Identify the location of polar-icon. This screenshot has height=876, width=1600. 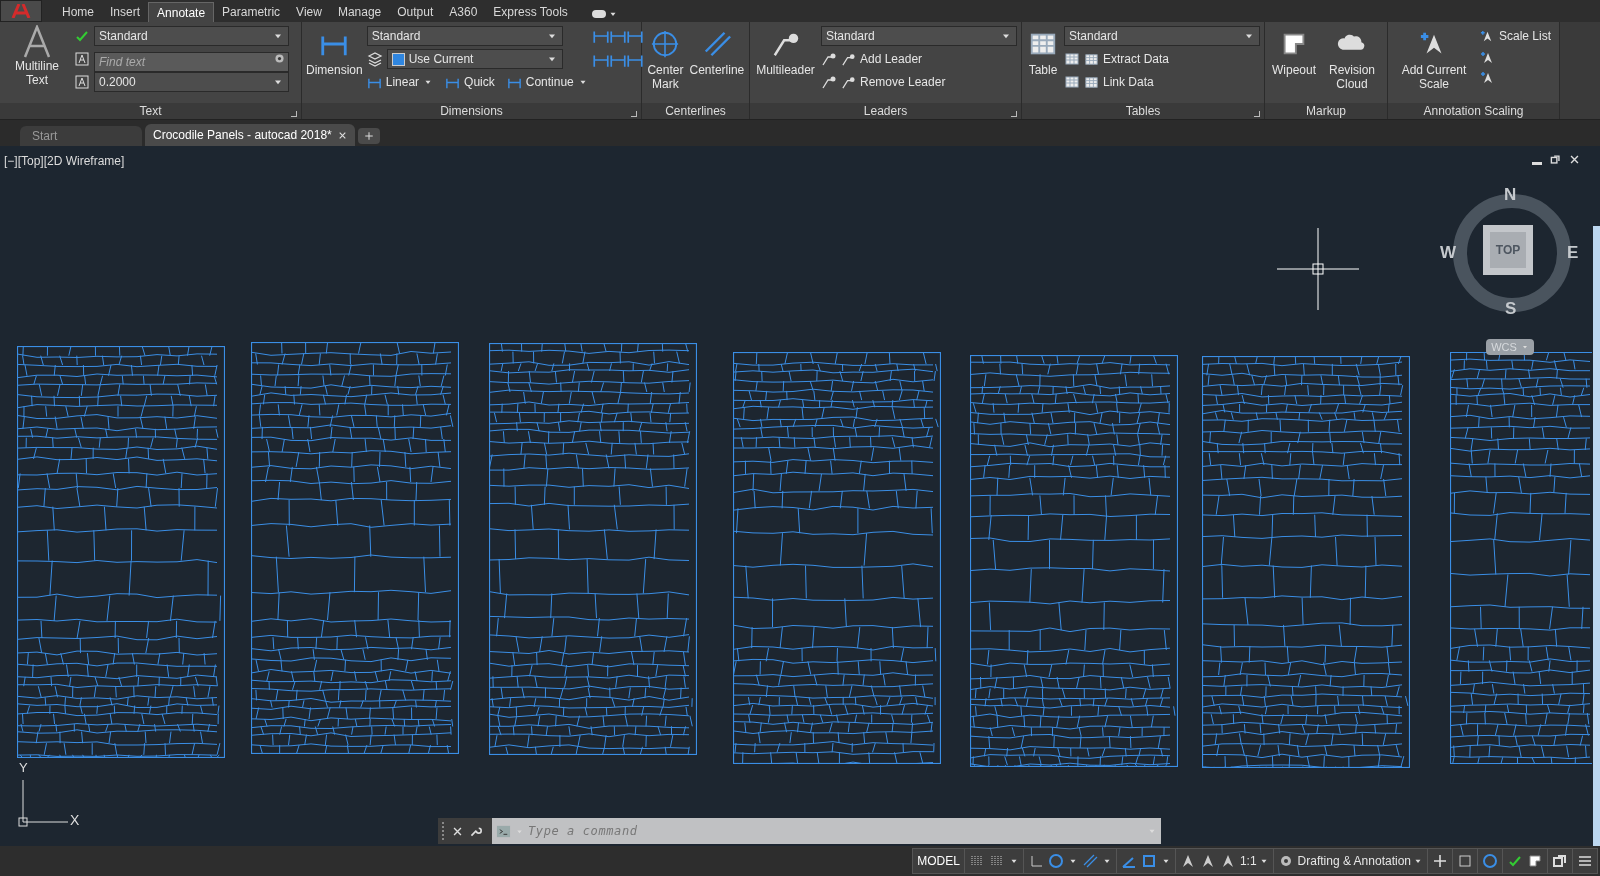
(1055, 861).